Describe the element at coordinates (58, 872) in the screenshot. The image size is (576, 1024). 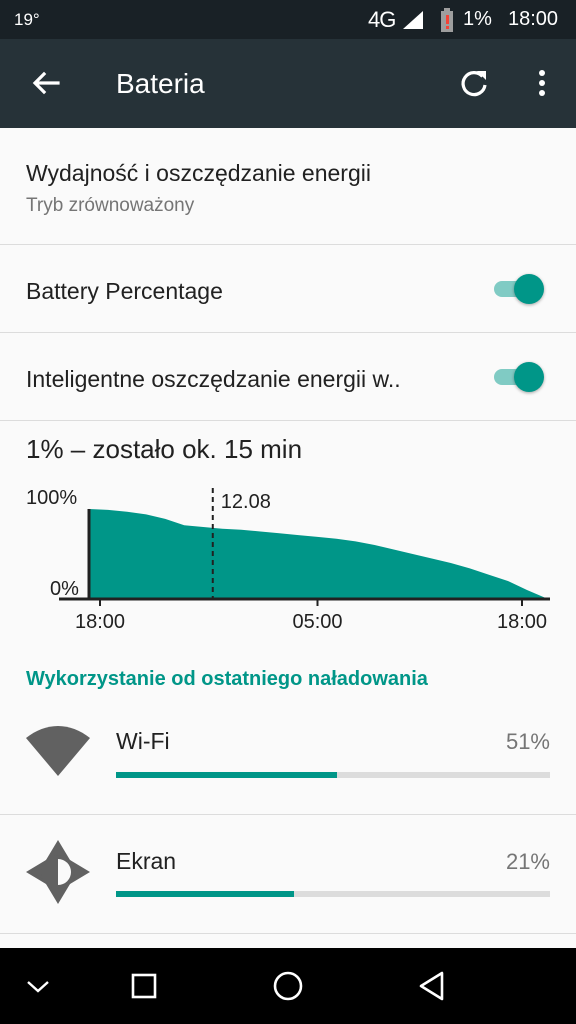
I see `brightness-icon` at that location.